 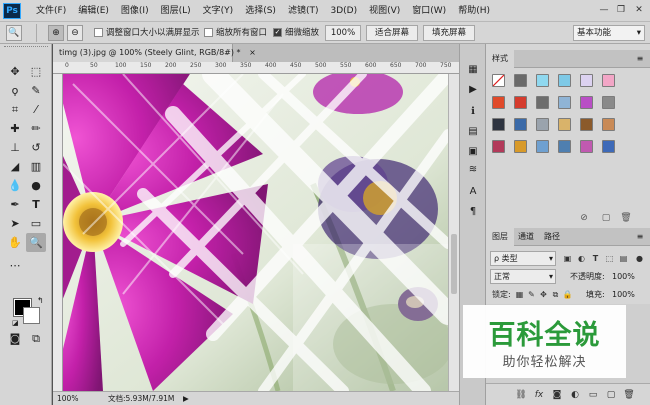 What do you see at coordinates (575, 395) in the screenshot?
I see `adjustment-layer-icon: ◐` at bounding box center [575, 395].